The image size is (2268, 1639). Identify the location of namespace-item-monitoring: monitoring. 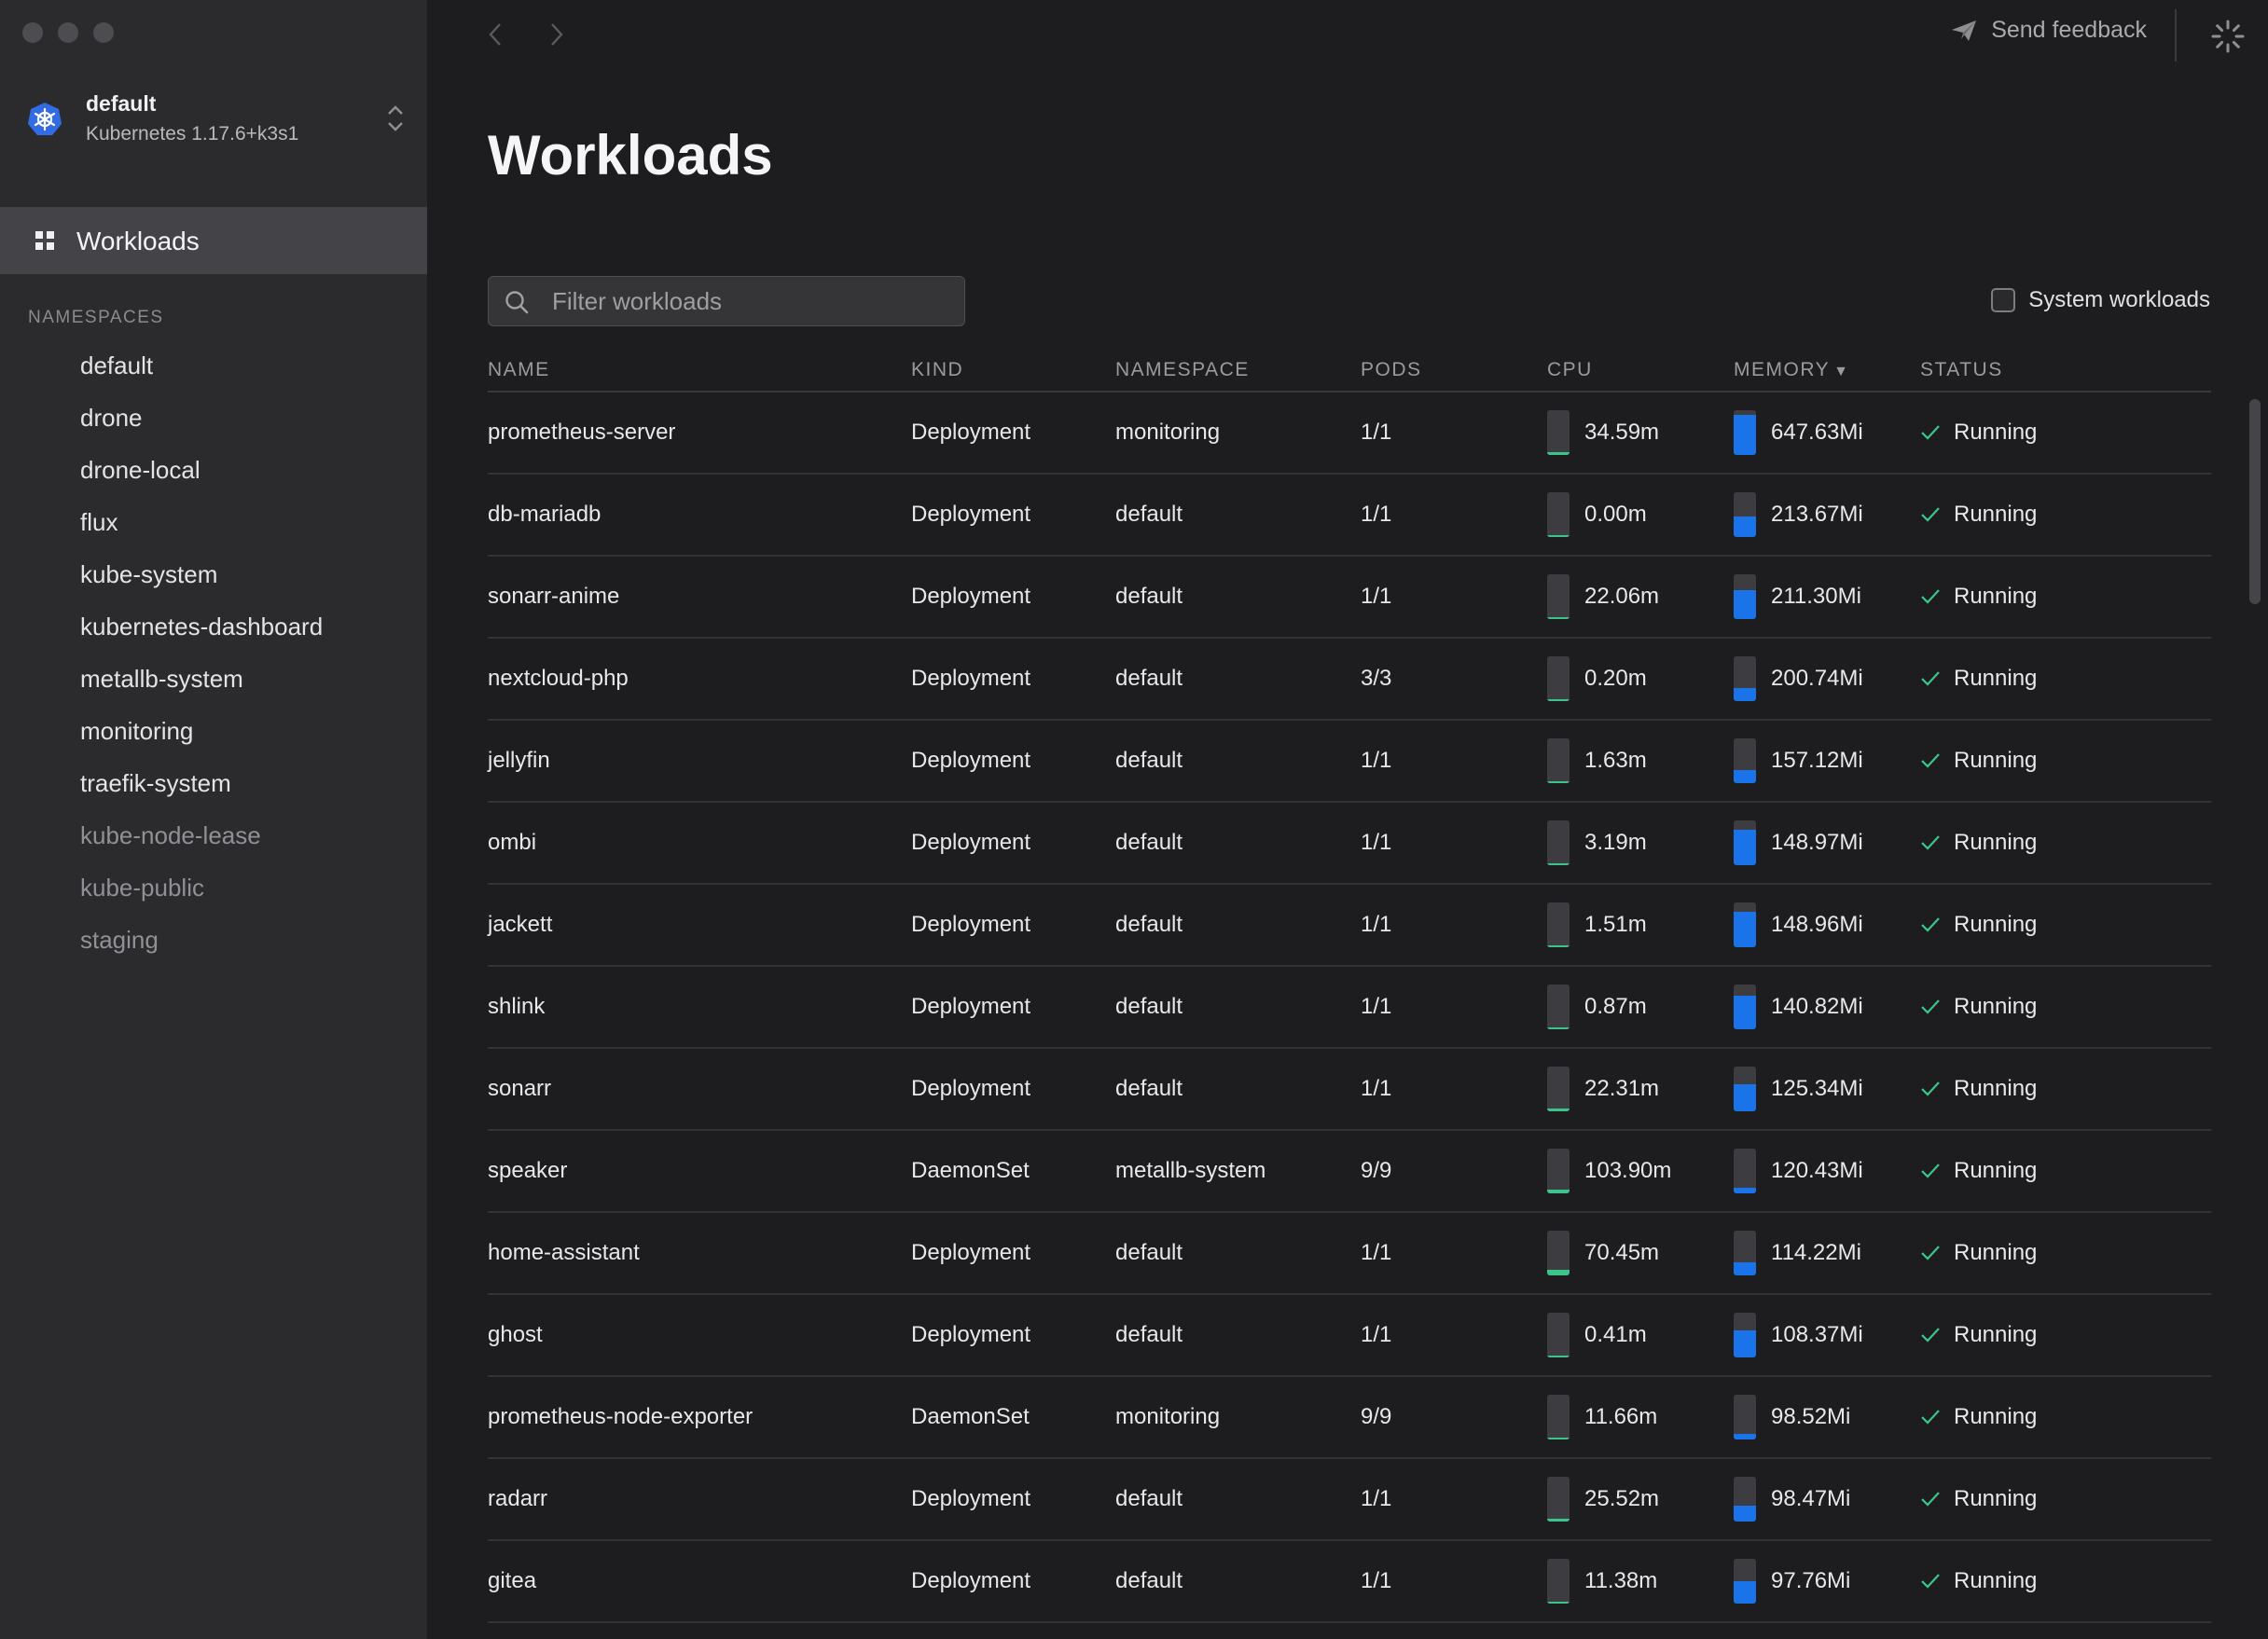
(201, 738).